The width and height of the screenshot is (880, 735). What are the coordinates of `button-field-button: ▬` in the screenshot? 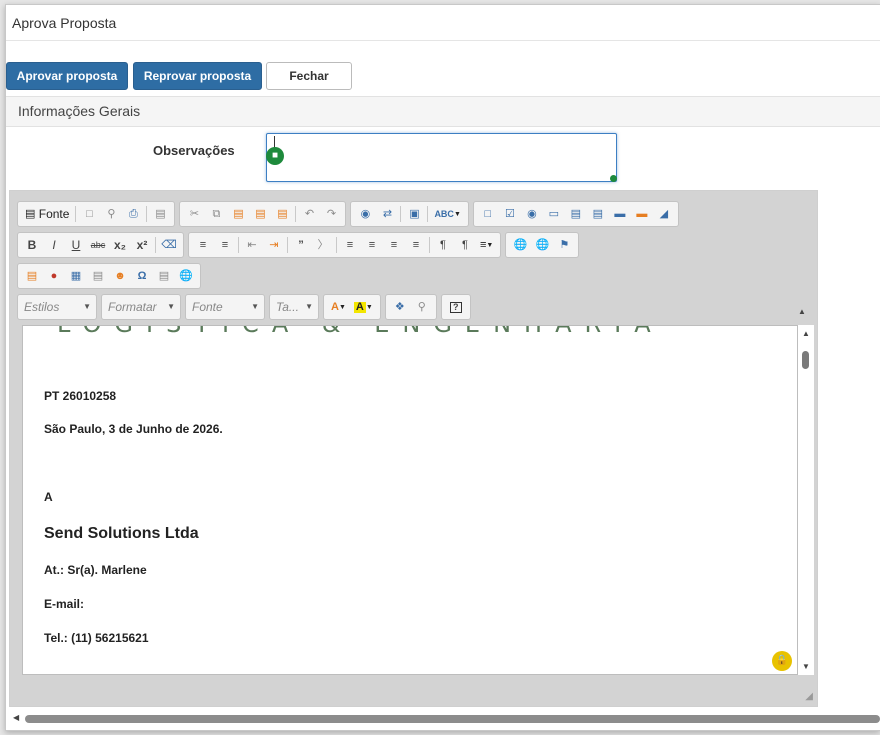 It's located at (620, 214).